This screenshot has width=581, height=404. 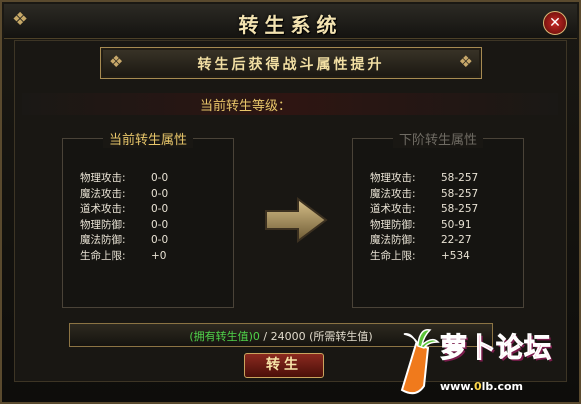 What do you see at coordinates (316, 336) in the screenshot?
I see `required-points: / 24000 (所需转生值)` at bounding box center [316, 336].